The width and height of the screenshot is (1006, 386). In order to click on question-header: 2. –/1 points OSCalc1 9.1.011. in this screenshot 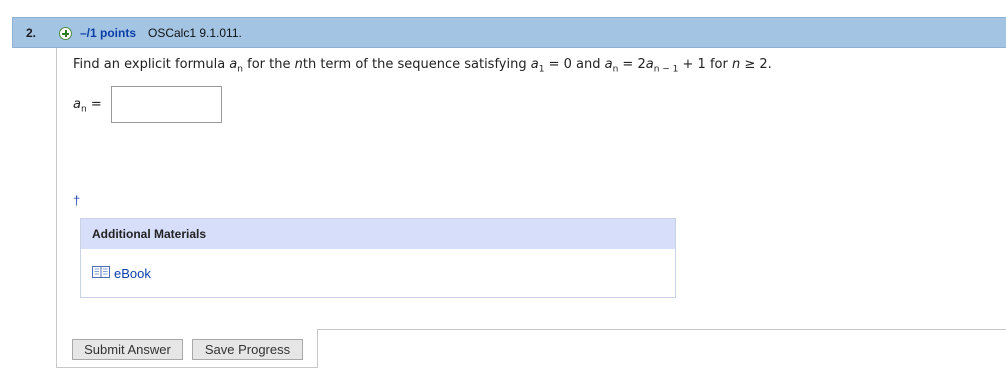, I will do `click(509, 32)`.